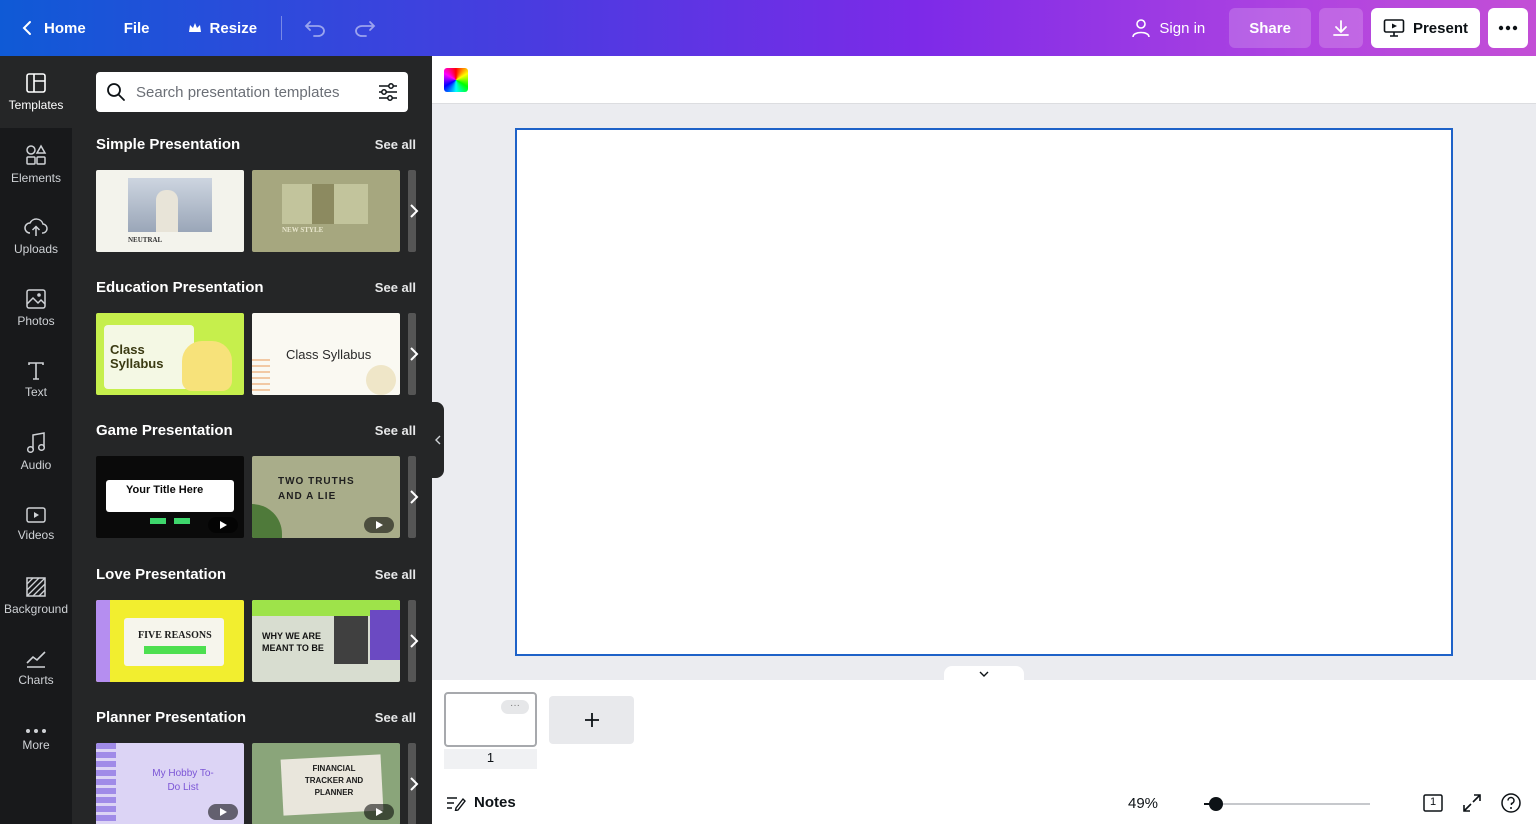  I want to click on present-icon, so click(1394, 28).